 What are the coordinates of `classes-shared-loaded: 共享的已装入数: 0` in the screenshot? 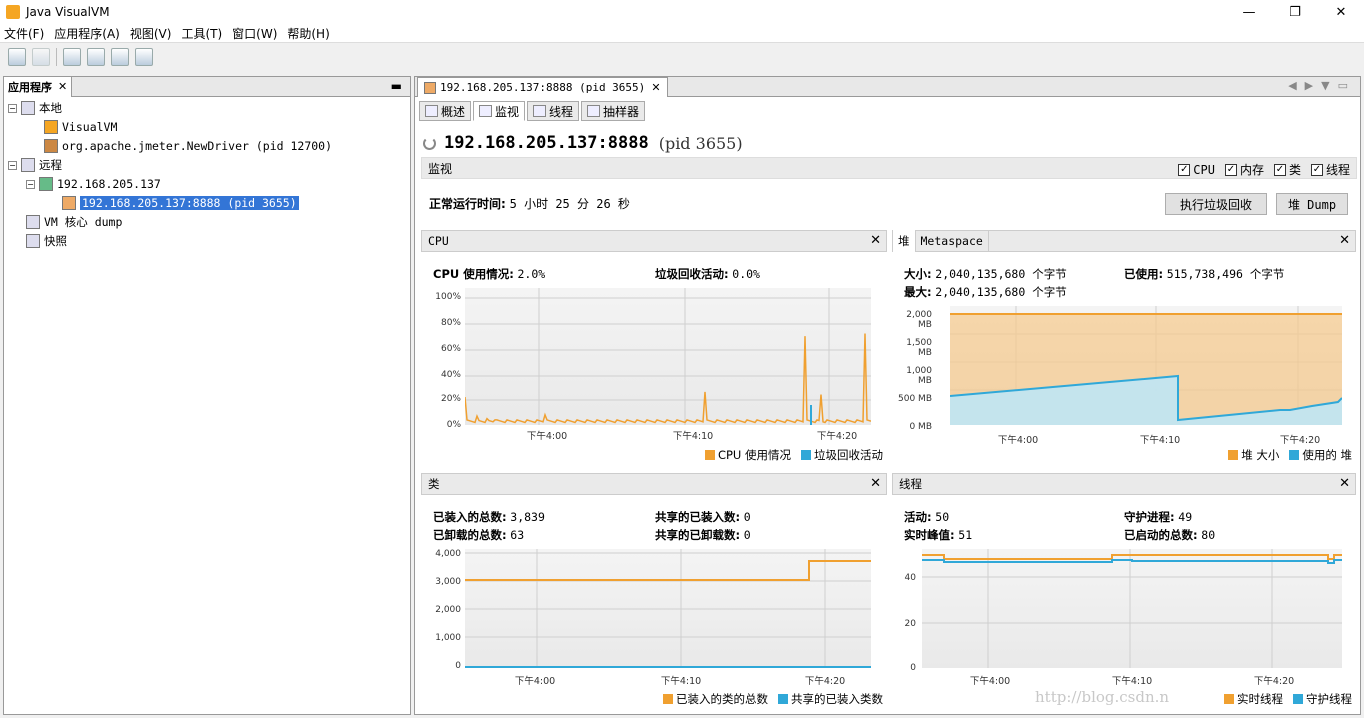 It's located at (703, 517).